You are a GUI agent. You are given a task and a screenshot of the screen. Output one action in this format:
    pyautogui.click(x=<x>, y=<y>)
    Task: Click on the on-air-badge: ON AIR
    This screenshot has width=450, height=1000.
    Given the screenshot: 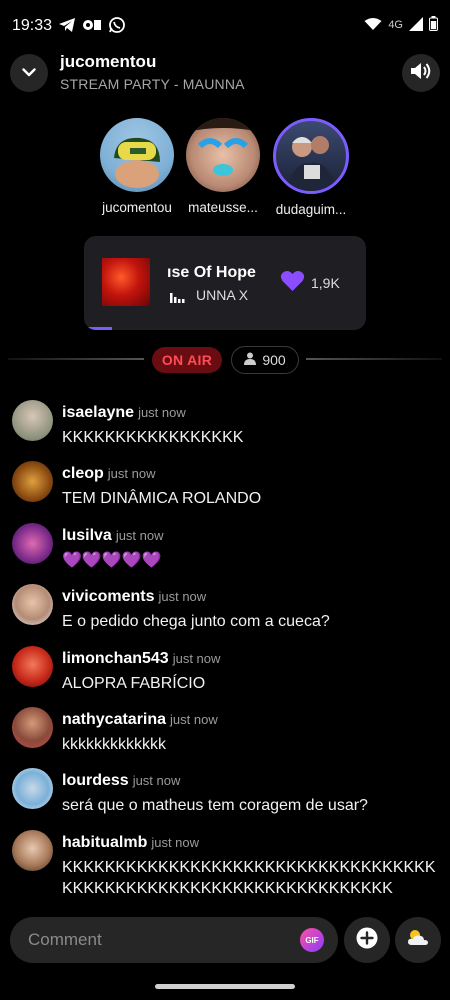 What is the action you would take?
    pyautogui.click(x=187, y=360)
    